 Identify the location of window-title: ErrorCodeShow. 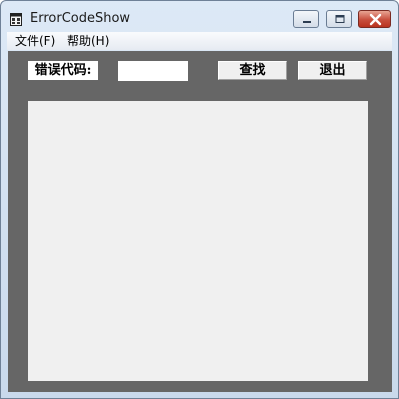
(80, 18).